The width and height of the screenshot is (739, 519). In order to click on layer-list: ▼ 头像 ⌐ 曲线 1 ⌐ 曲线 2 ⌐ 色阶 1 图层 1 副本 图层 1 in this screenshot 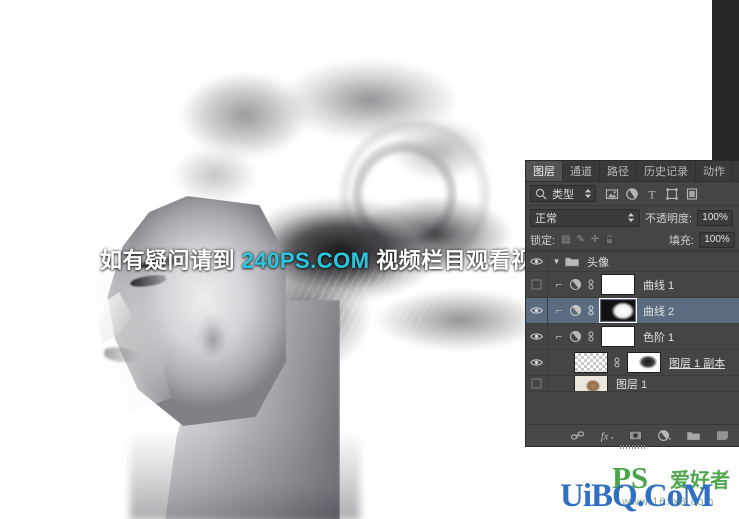, I will do `click(632, 327)`.